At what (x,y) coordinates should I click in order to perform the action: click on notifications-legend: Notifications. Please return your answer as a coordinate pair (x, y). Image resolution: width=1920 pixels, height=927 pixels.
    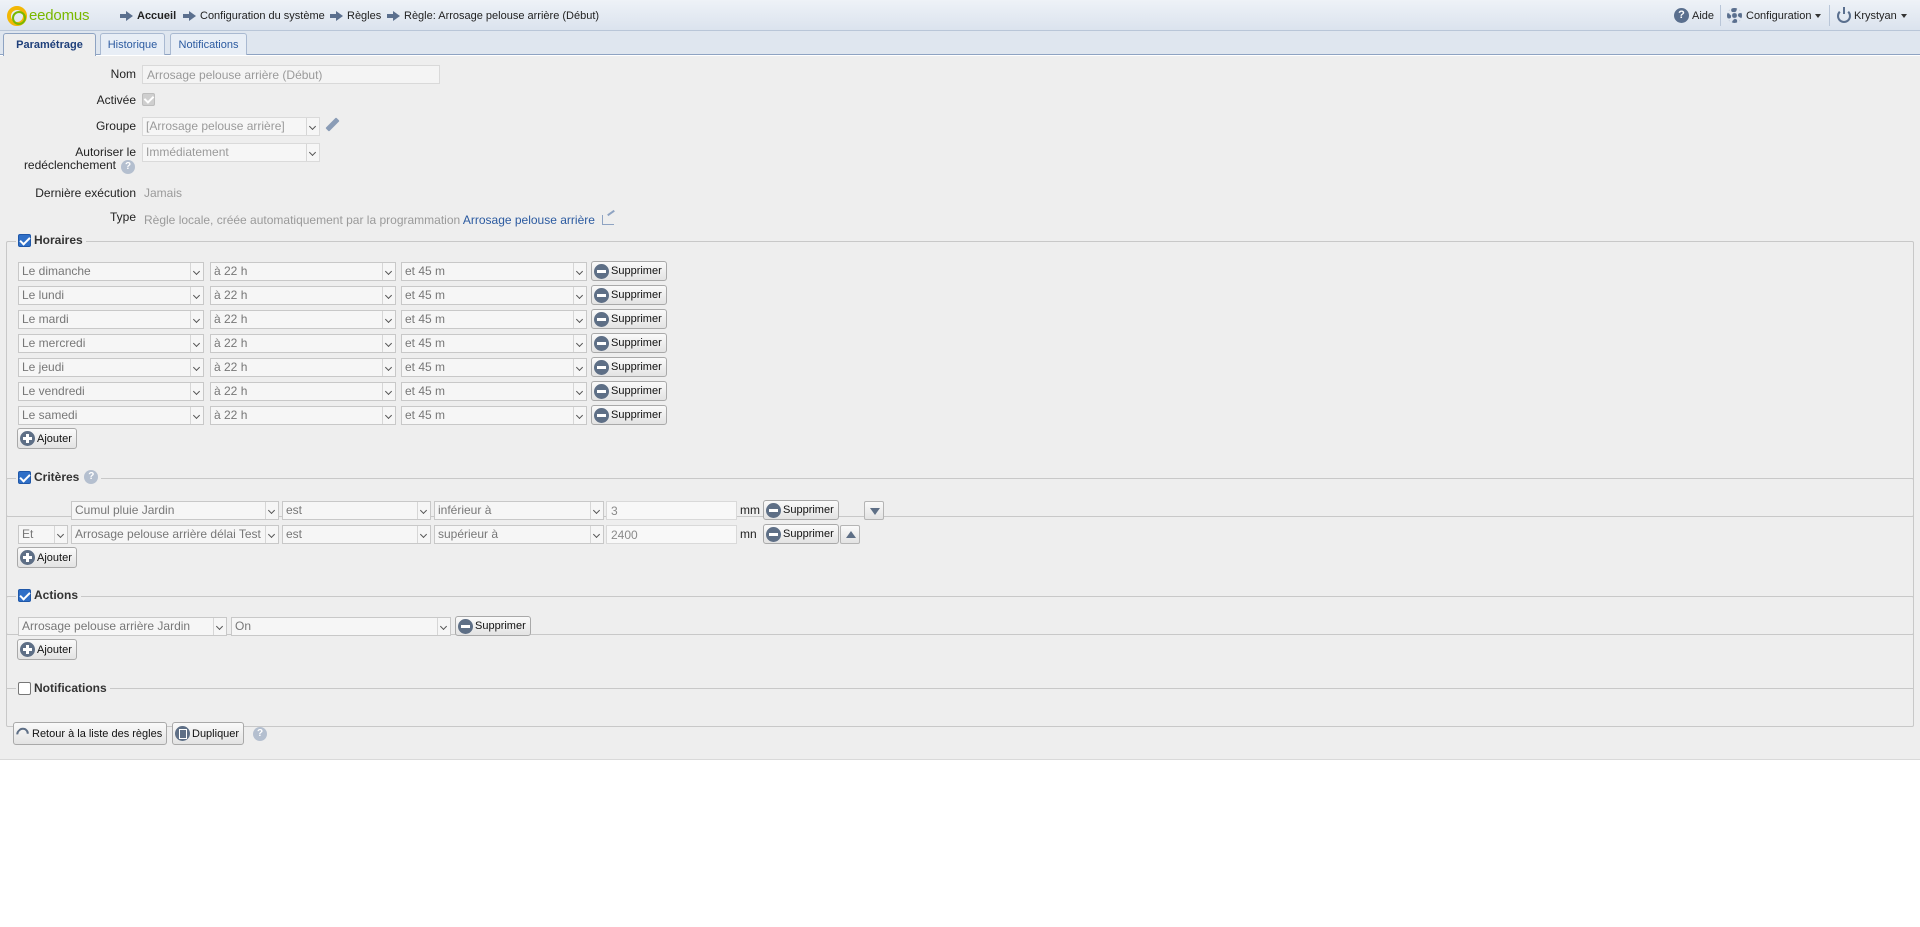
    Looking at the image, I should click on (63, 688).